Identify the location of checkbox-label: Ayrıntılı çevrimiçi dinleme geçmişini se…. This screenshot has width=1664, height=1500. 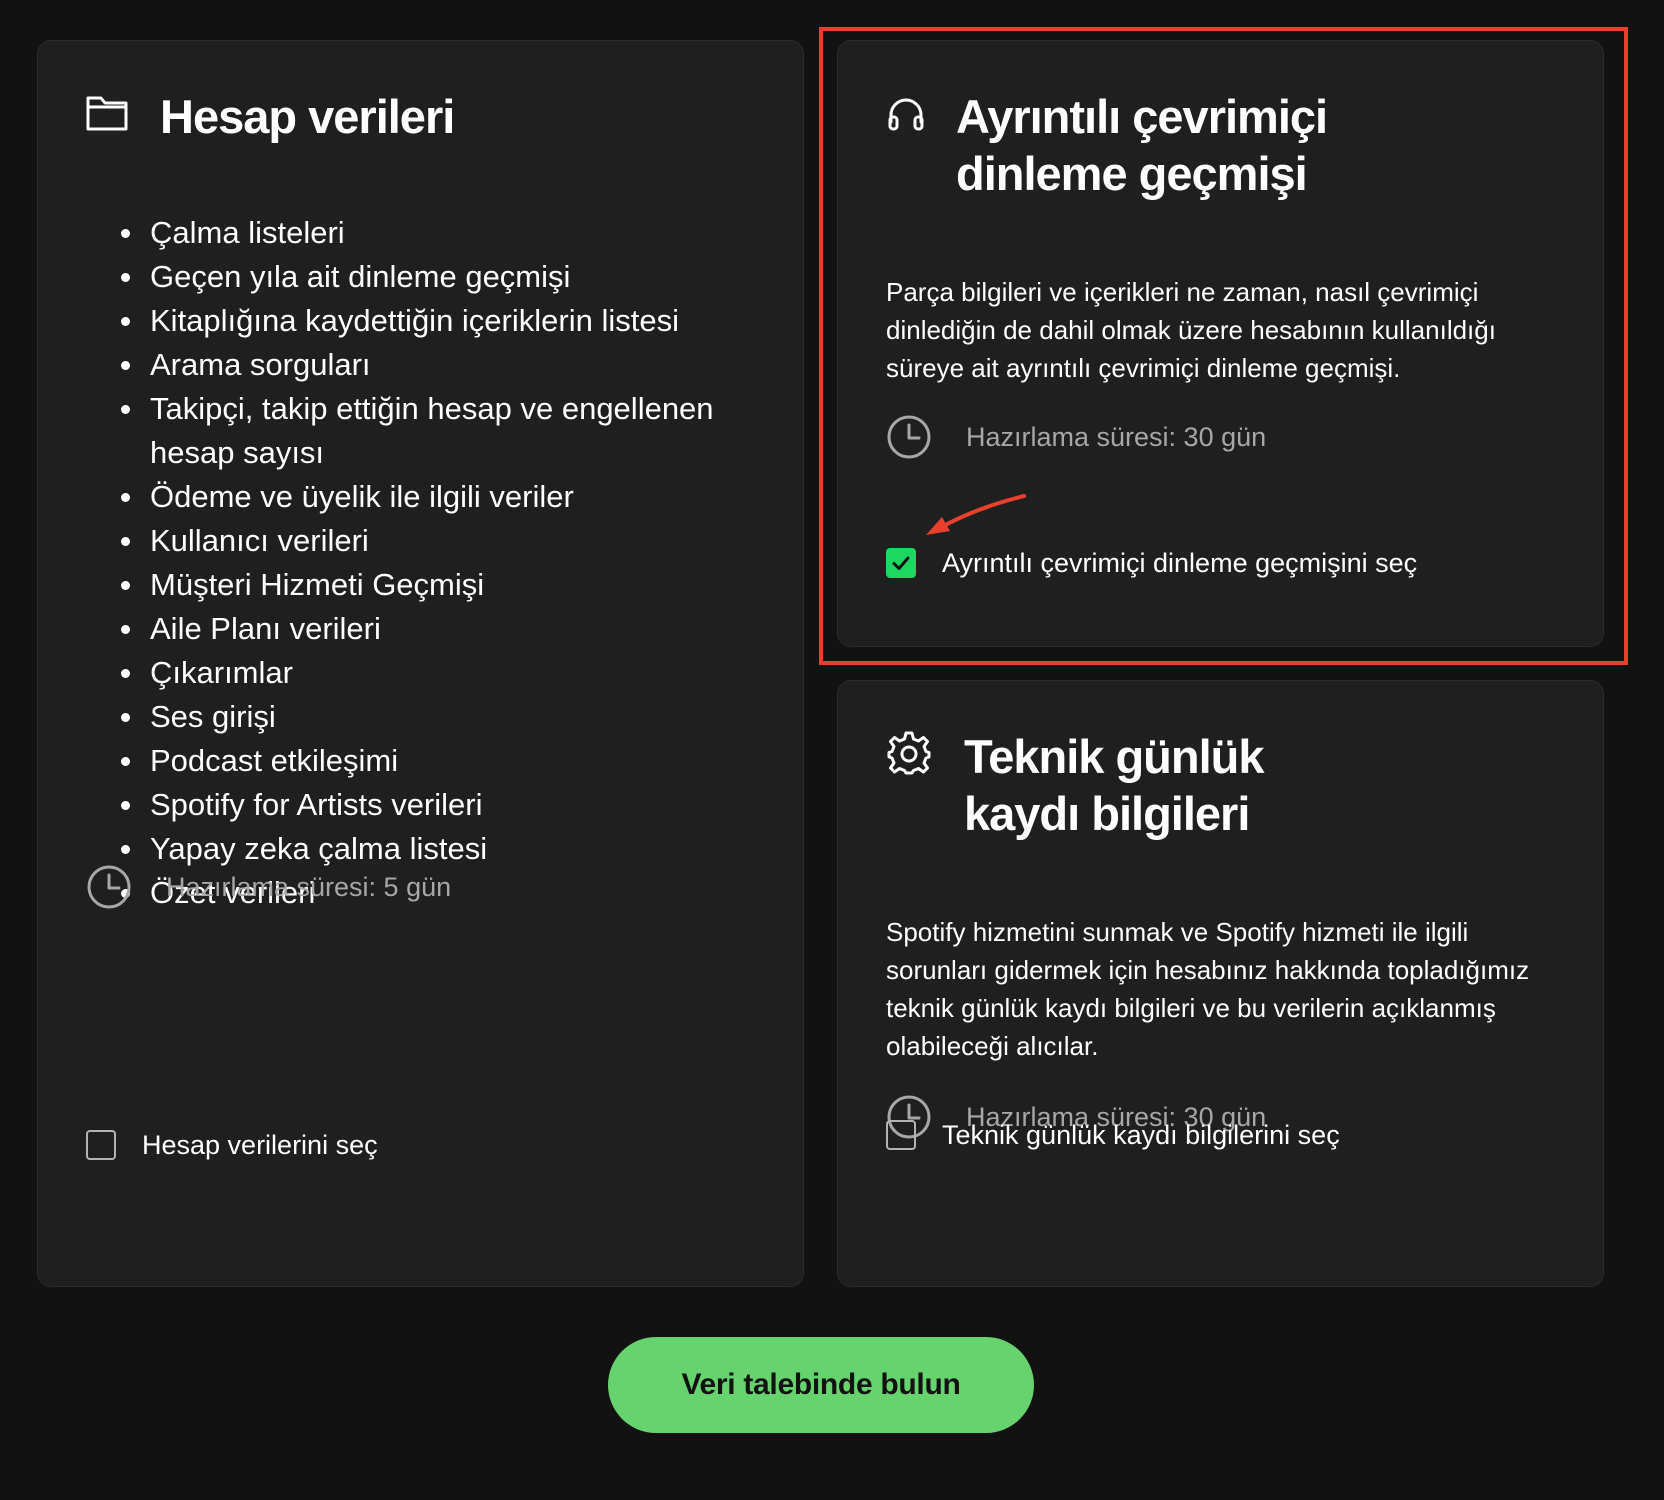
(1180, 563).